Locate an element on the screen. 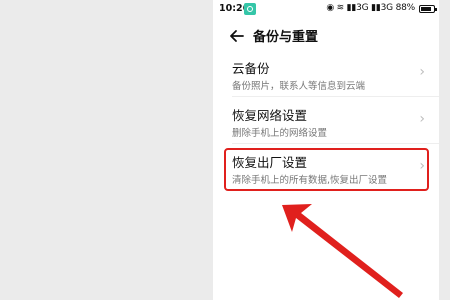 The height and width of the screenshot is (300, 450). red-arrow-annotation is located at coordinates (342, 251).